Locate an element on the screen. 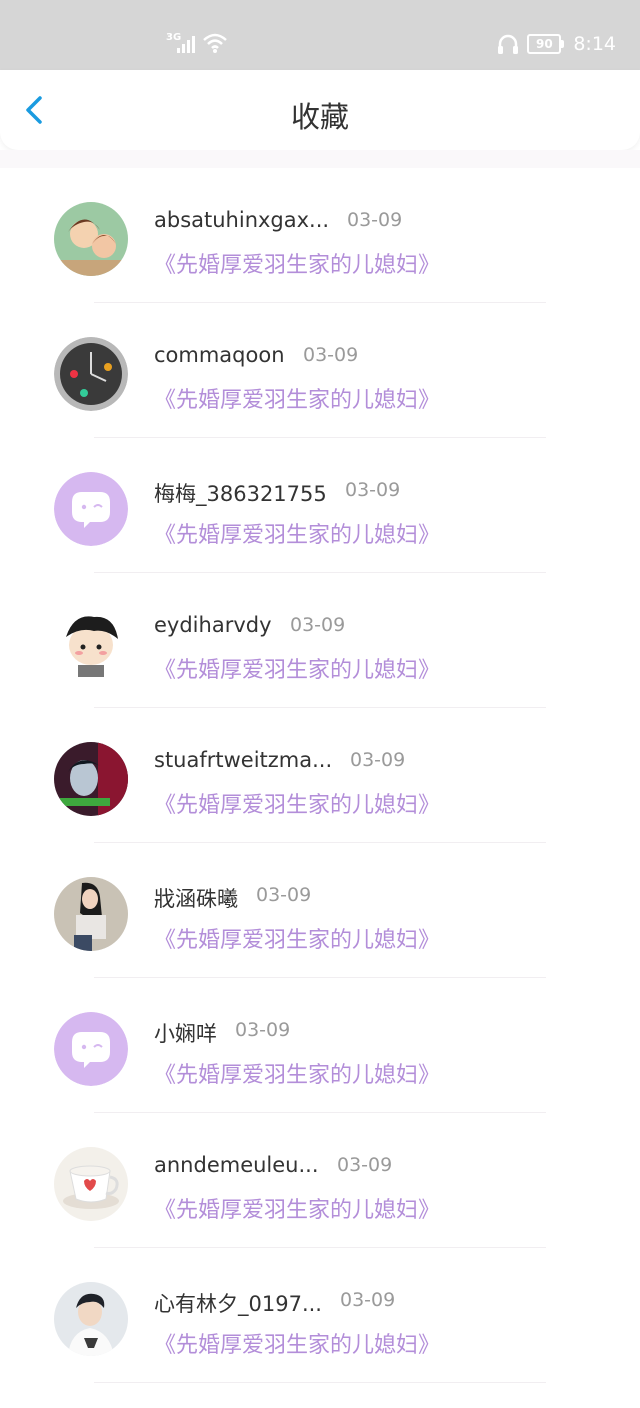 This screenshot has width=640, height=1408. list-item: 梅梅_386321755 03-09 《先婚厚爱羽生家的儿媳妇》 is located at coordinates (320, 505).